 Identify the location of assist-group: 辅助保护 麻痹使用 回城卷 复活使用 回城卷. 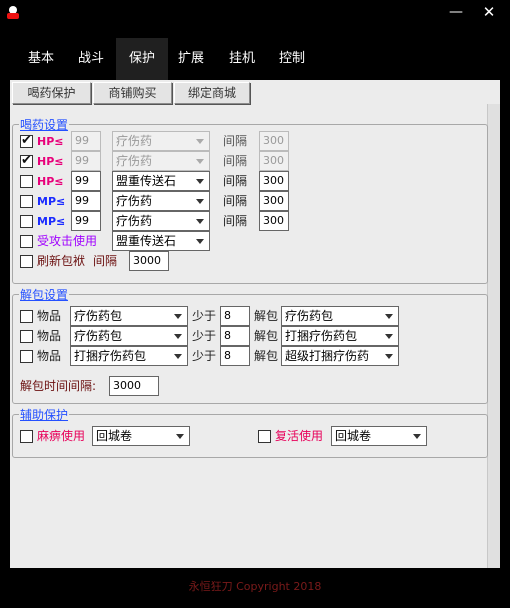
(250, 433).